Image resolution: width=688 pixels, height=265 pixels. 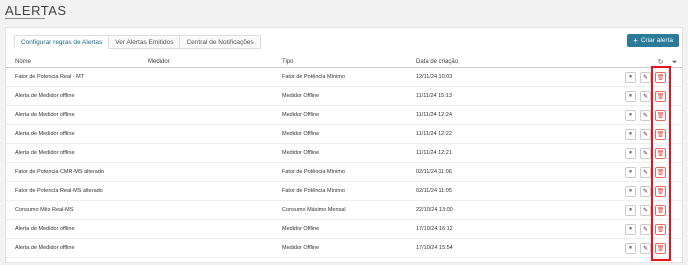 What do you see at coordinates (434, 248) in the screenshot?
I see `cell-data-criacao: 17/10/24 15:54` at bounding box center [434, 248].